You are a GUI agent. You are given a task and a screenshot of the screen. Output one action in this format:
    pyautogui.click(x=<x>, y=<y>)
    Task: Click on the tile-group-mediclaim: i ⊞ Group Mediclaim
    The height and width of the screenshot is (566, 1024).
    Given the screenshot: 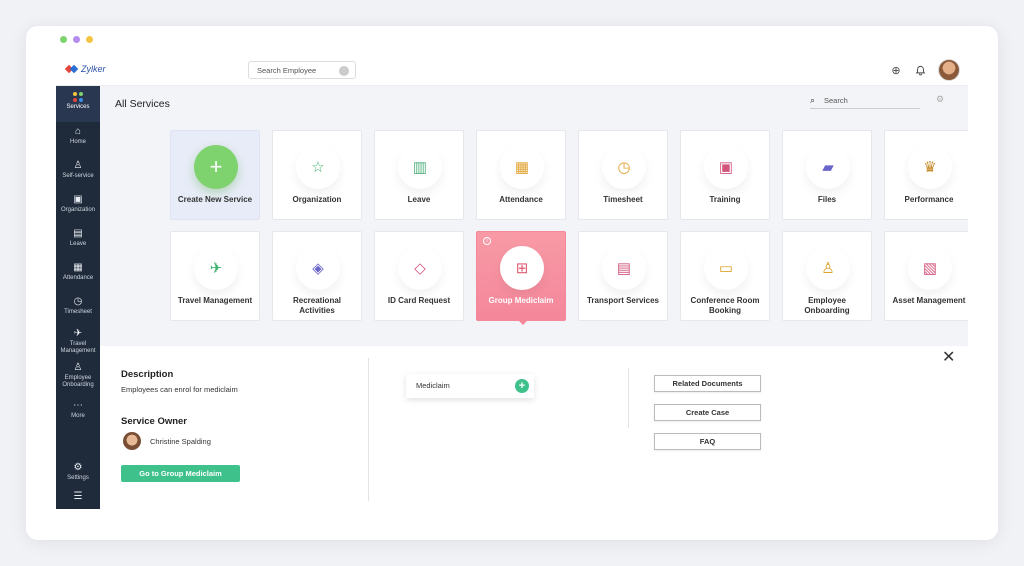 What is the action you would take?
    pyautogui.click(x=521, y=278)
    